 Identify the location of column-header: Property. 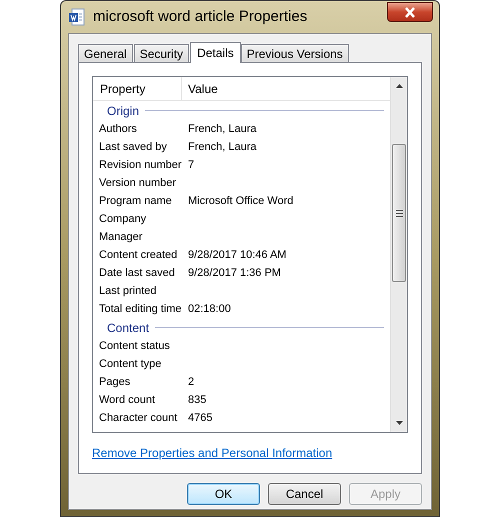
(137, 88).